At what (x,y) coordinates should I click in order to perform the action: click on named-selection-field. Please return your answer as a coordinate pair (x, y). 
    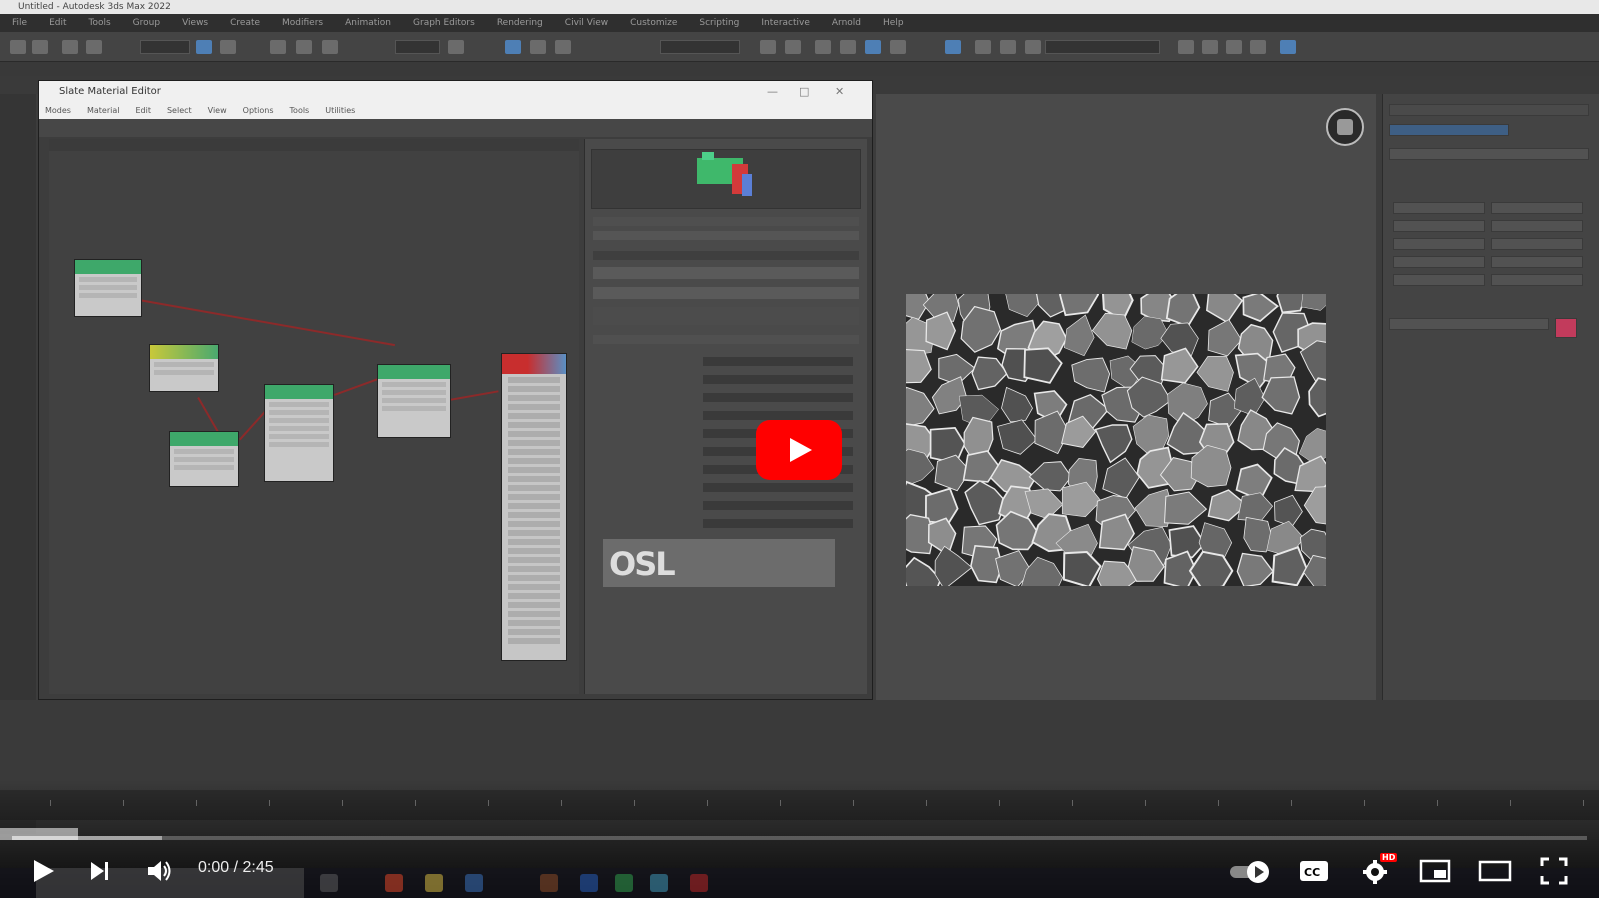
    Looking at the image, I should click on (700, 47).